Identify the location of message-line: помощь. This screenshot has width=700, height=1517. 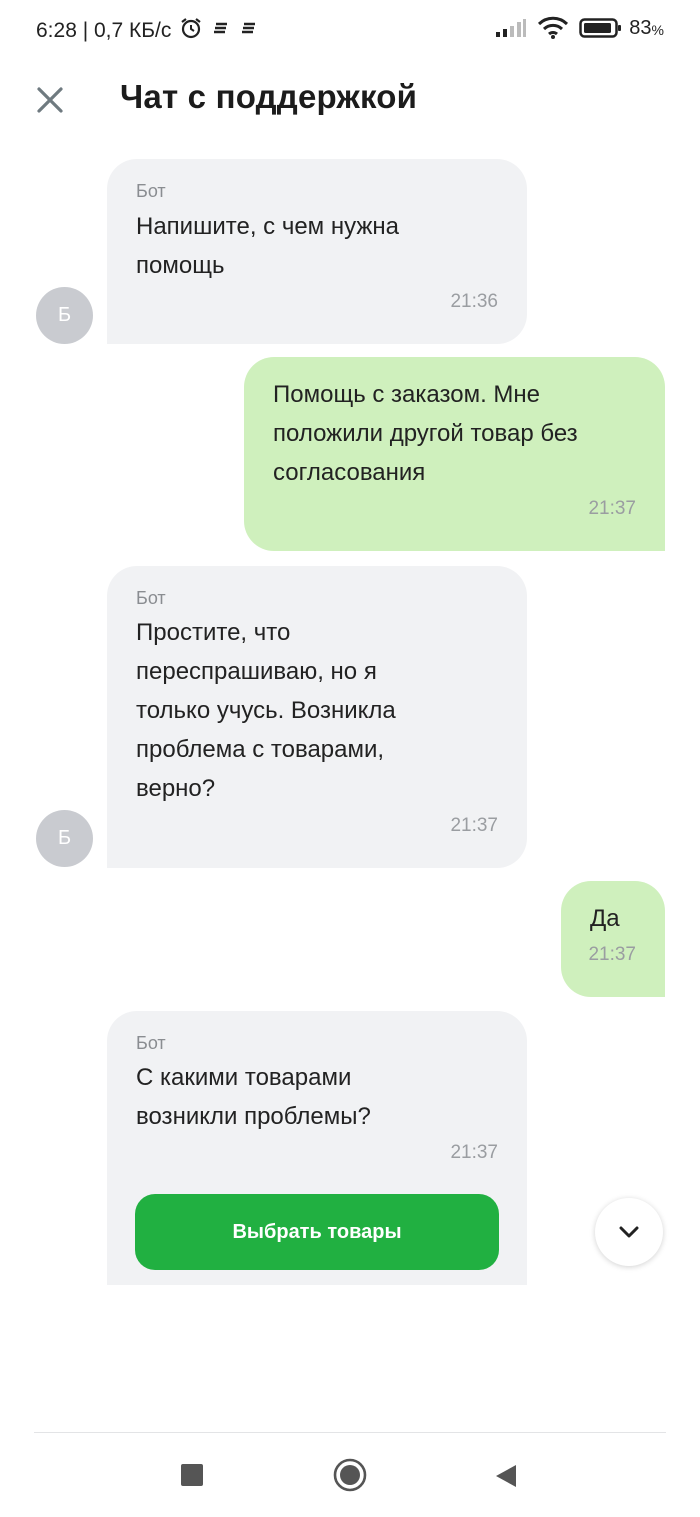
(180, 265).